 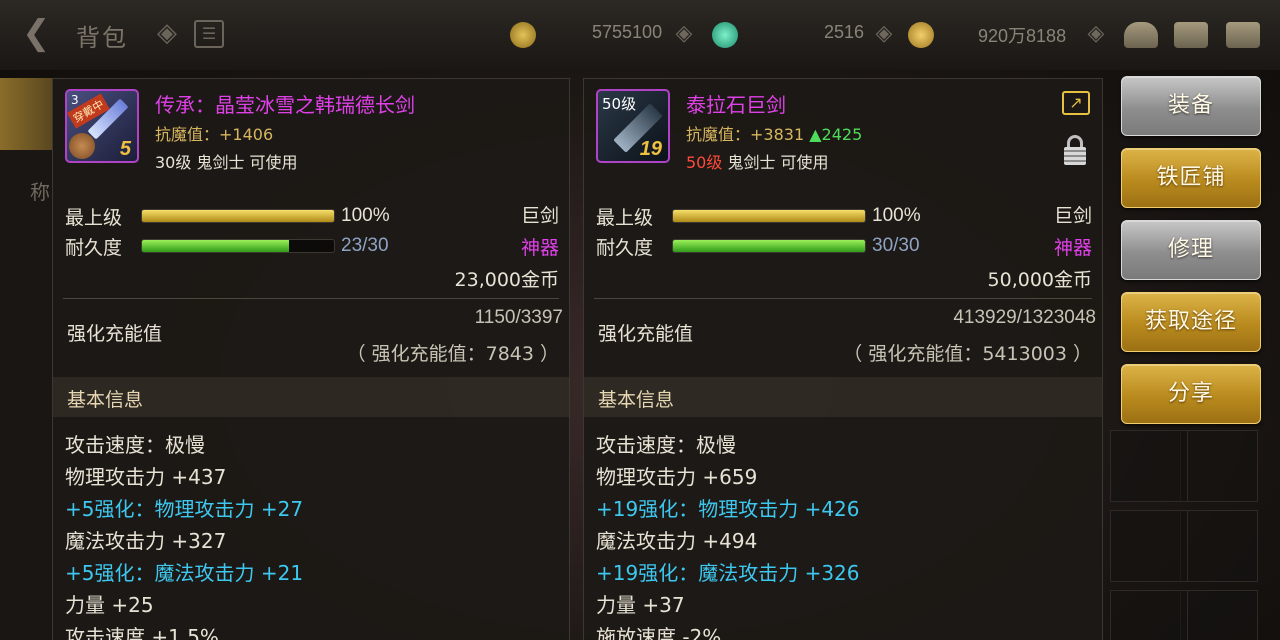 I want to click on anti-magic-delta: ▲2425, so click(x=836, y=134).